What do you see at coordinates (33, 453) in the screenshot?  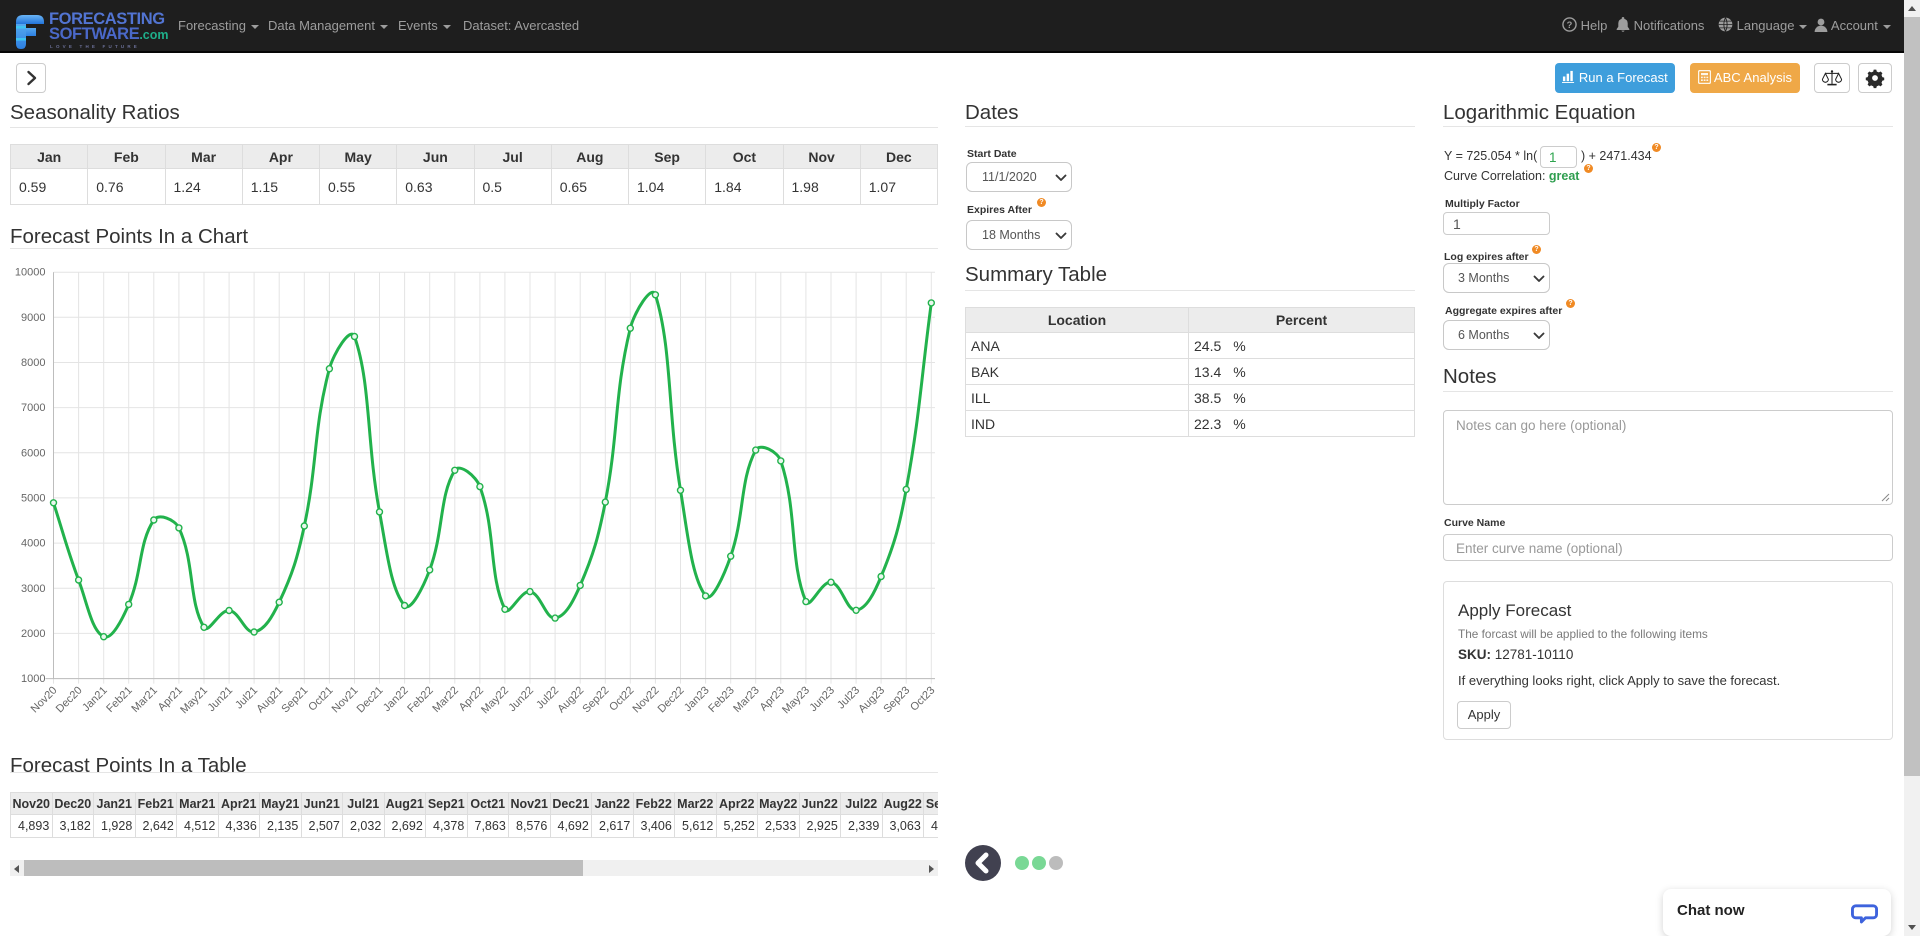 I see `svg-text: 6000` at bounding box center [33, 453].